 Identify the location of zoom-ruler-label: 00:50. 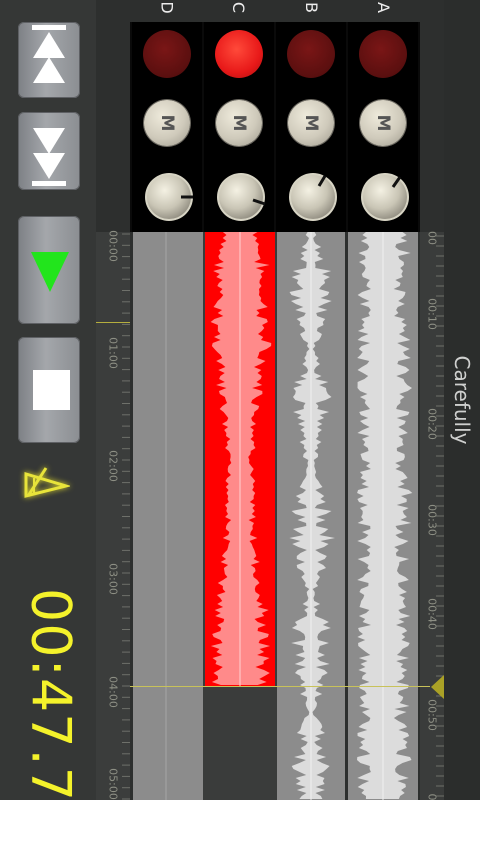
(432, 715).